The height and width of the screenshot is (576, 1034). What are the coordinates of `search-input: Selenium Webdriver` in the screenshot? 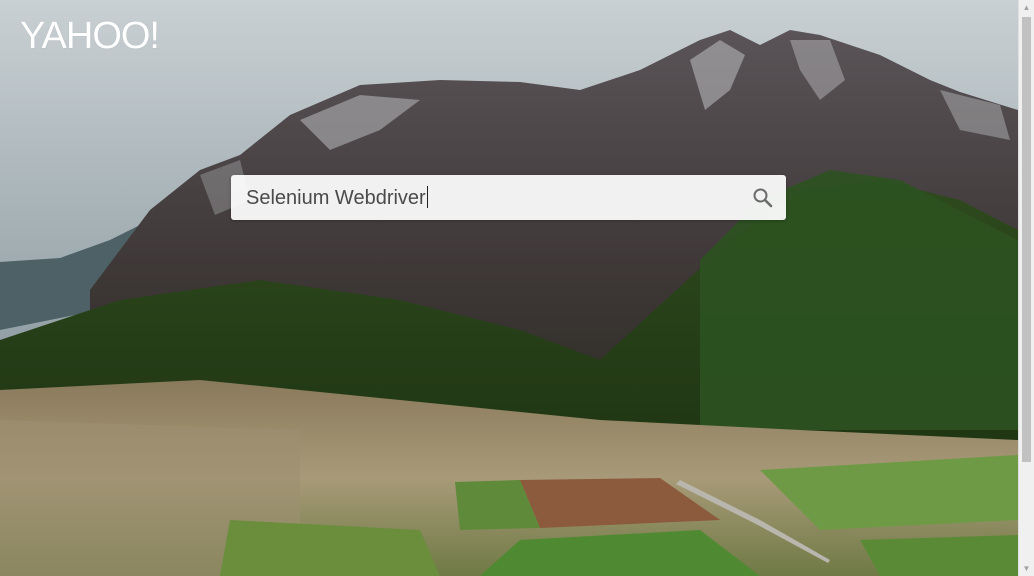 It's located at (337, 198).